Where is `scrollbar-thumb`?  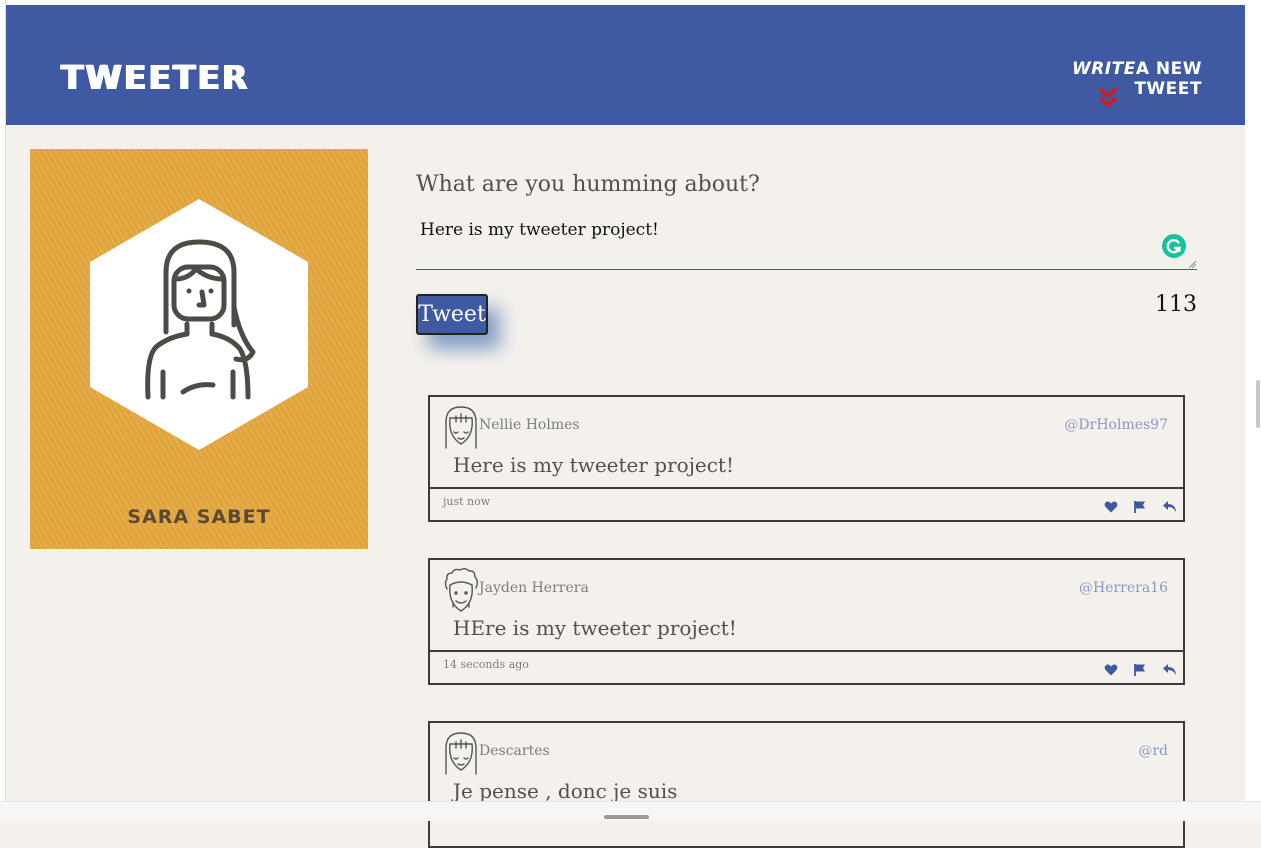
scrollbar-thumb is located at coordinates (1258, 404).